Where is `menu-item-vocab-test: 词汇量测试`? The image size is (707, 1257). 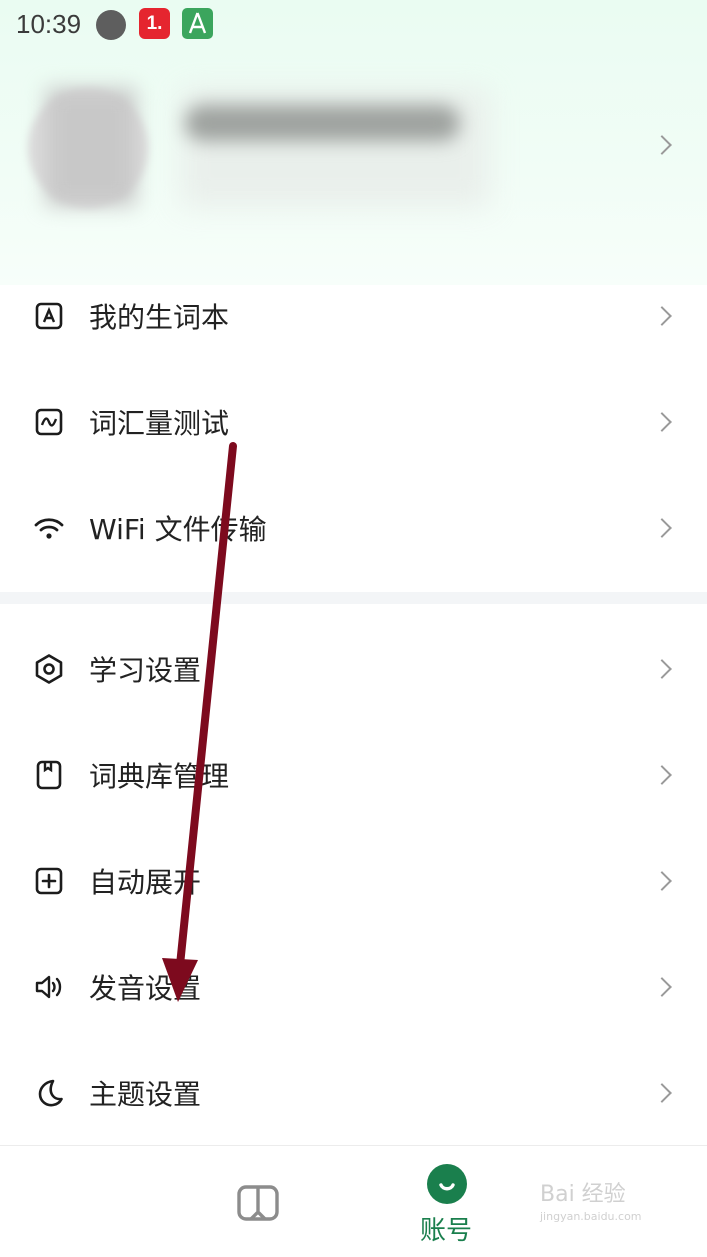 menu-item-vocab-test: 词汇量测试 is located at coordinates (353, 422).